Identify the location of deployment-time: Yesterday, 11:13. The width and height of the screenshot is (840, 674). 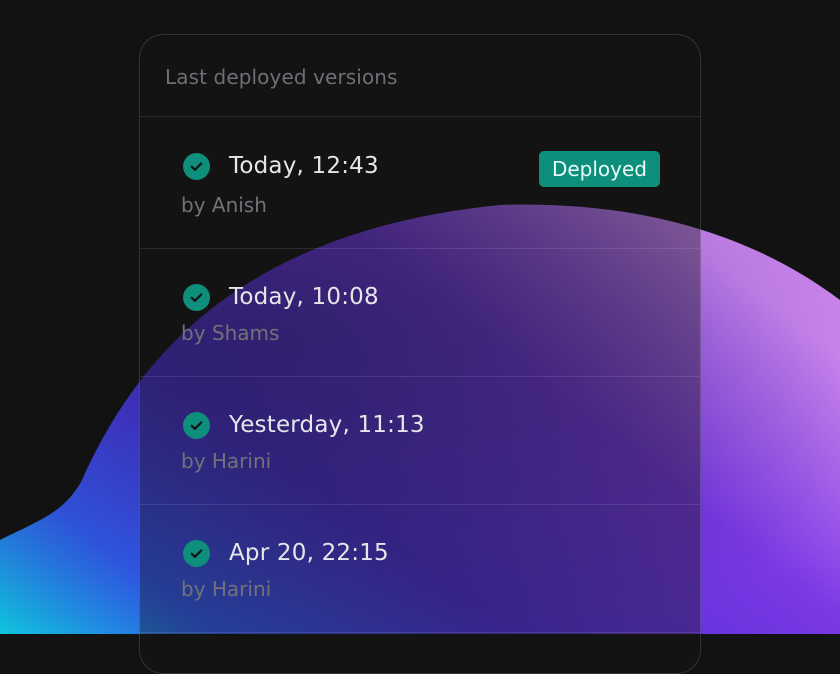
(327, 425).